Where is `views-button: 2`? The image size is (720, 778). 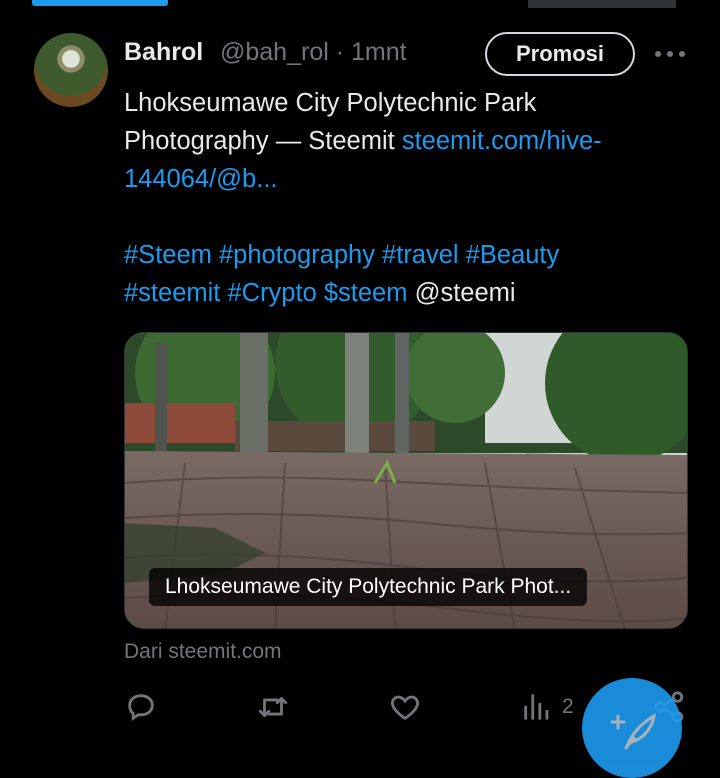
views-button: 2 is located at coordinates (547, 707).